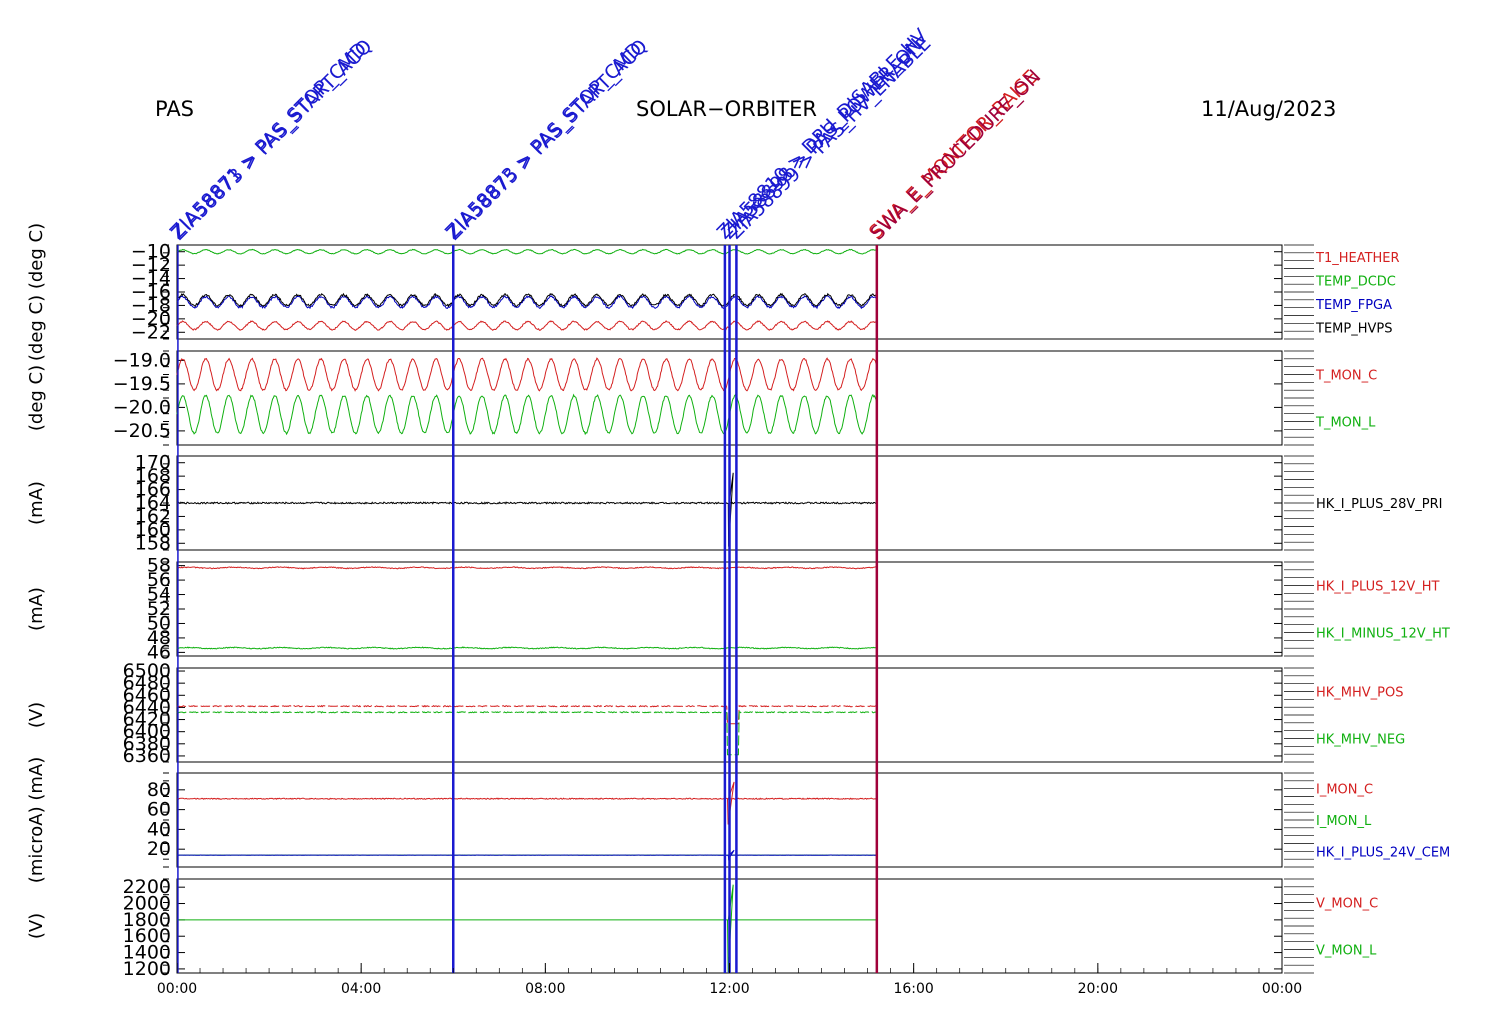 The height and width of the screenshot is (1020, 1512). Describe the element at coordinates (361, 989) in the screenshot. I see `x-tick-label: 04:00` at that location.